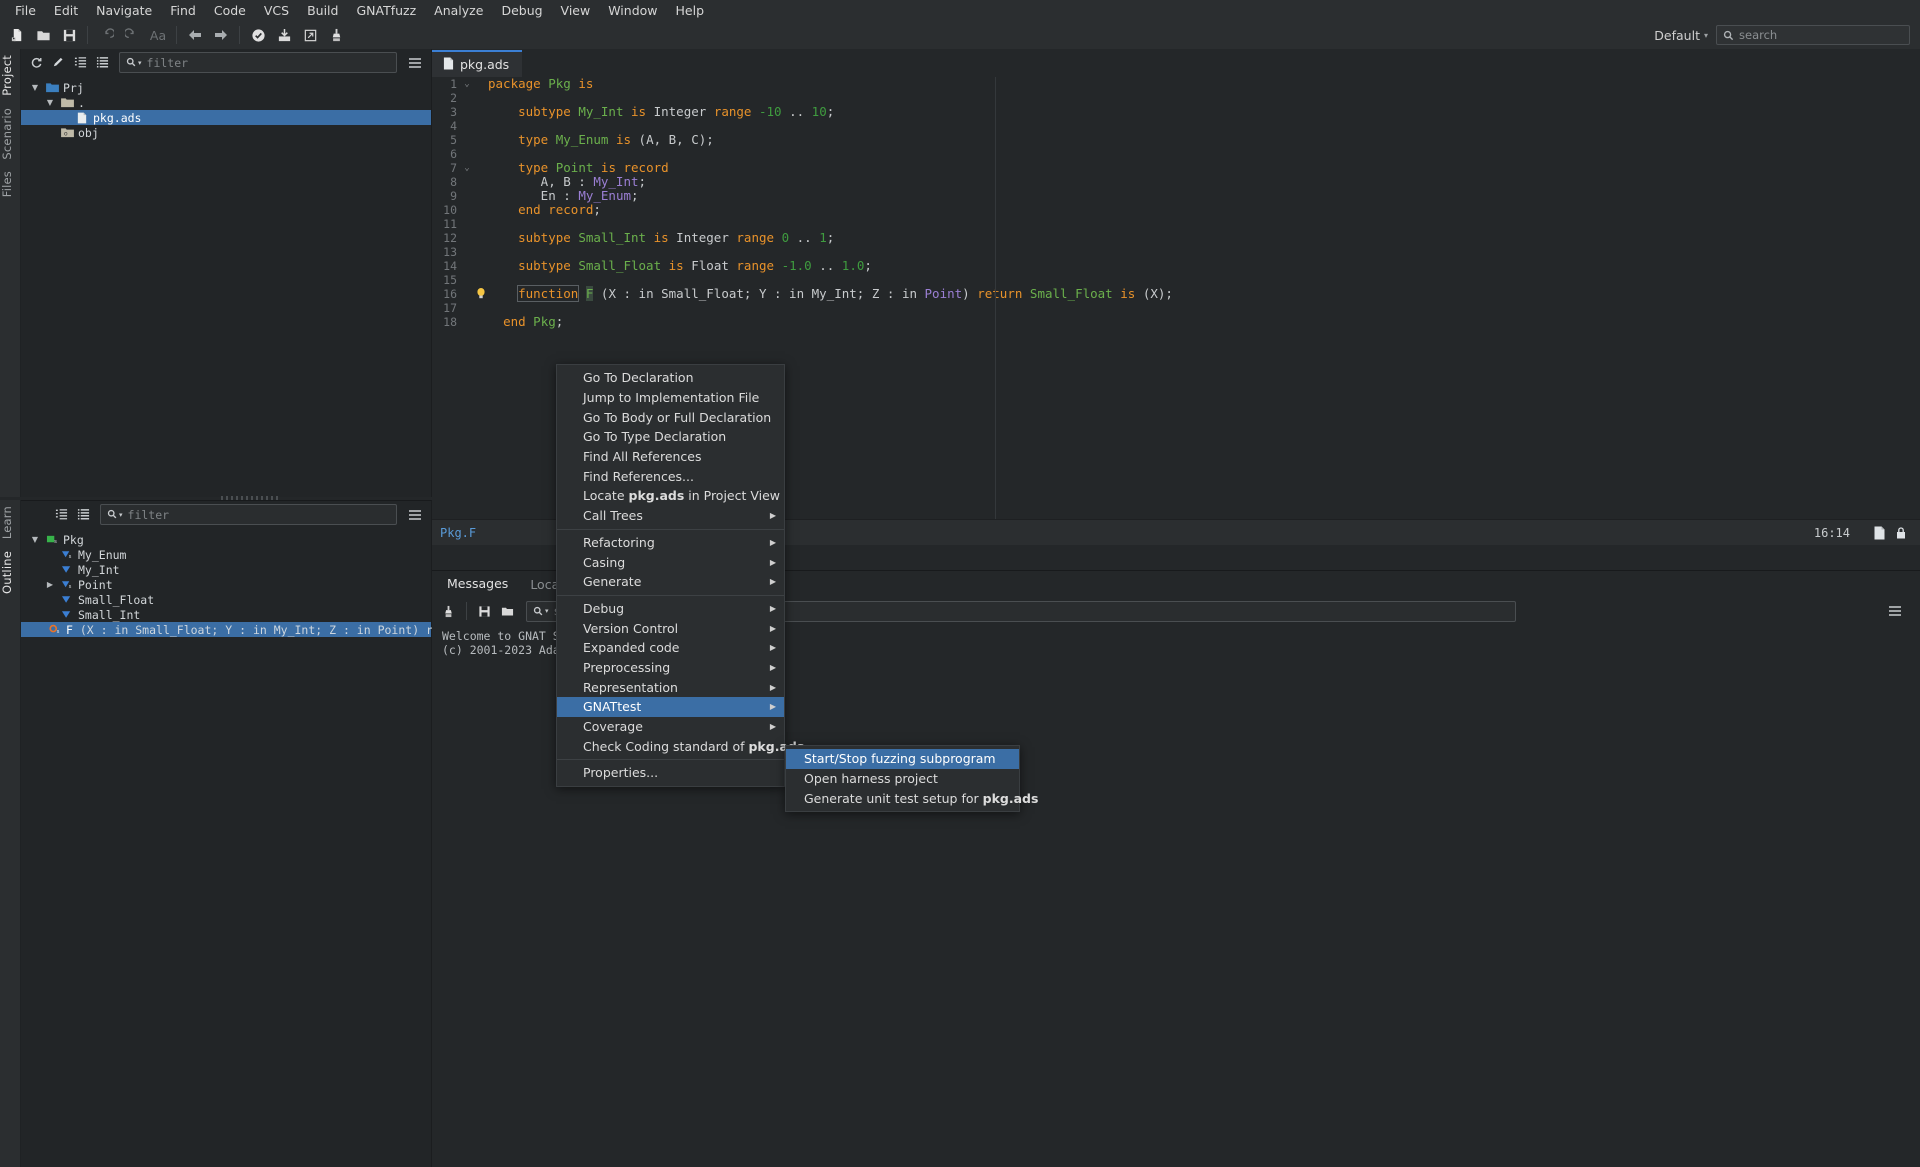 This screenshot has width=1920, height=1167. I want to click on outline-item-row: My_Int, so click(226, 569).